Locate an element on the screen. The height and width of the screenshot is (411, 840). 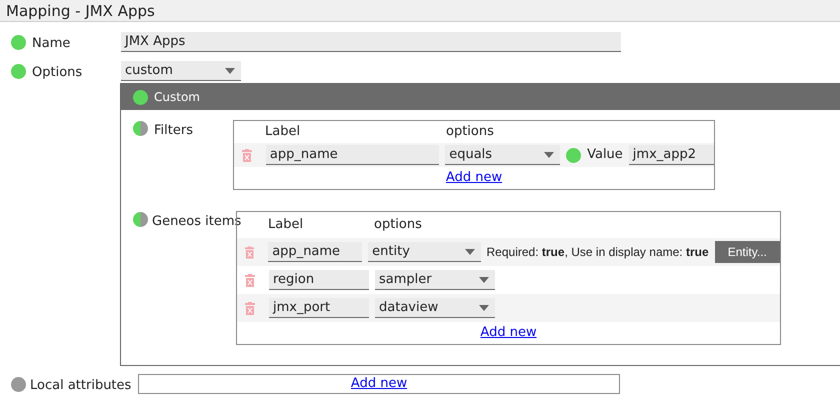
field-label: Filters is located at coordinates (173, 131).